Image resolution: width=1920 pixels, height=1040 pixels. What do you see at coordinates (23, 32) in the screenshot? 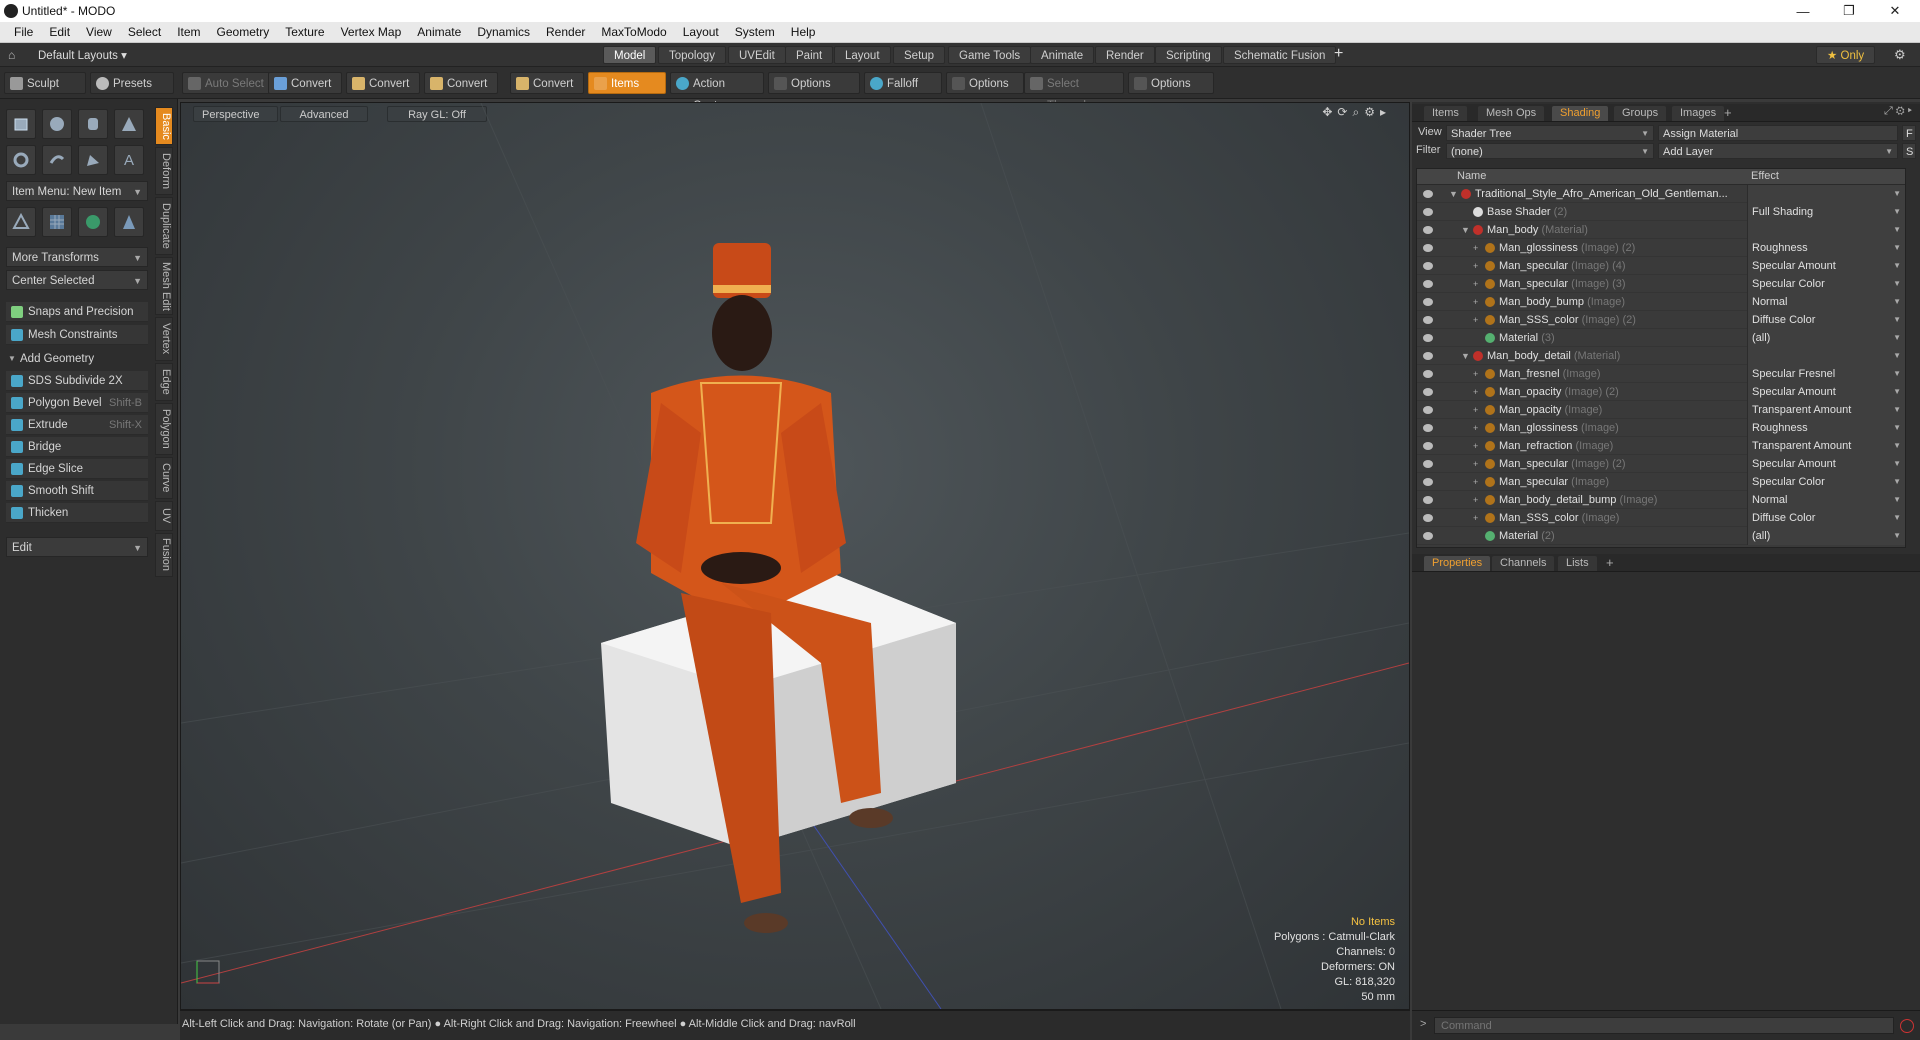
I see `menu-file: File` at bounding box center [23, 32].